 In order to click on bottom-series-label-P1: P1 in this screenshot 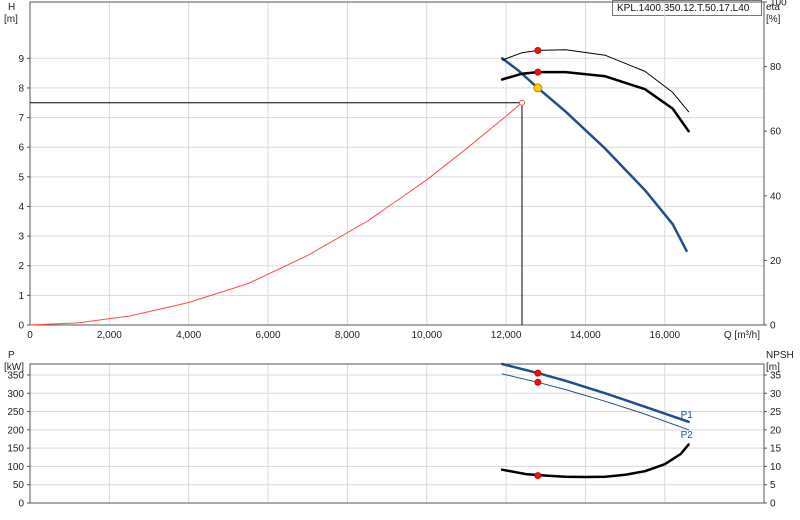, I will do `click(687, 415)`.